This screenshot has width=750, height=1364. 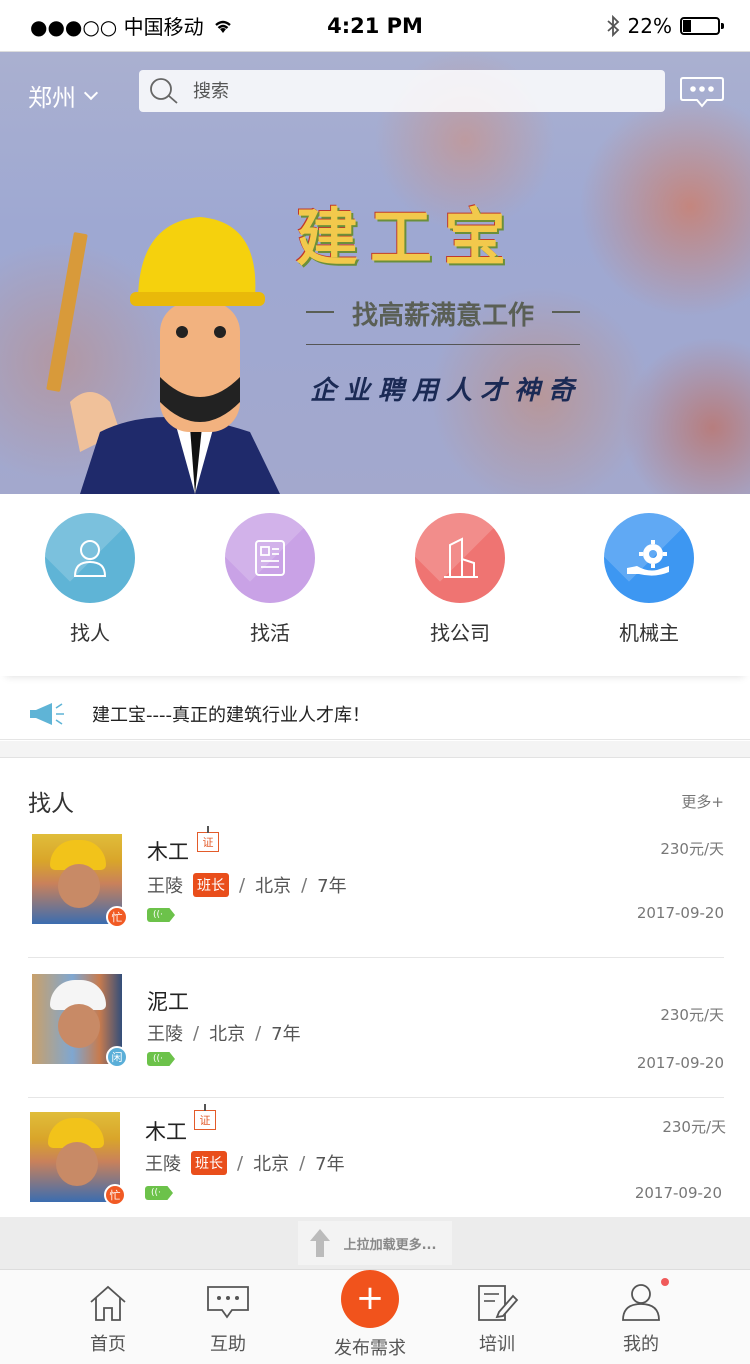 What do you see at coordinates (52, 98) in the screenshot?
I see `city-label: 郑州` at bounding box center [52, 98].